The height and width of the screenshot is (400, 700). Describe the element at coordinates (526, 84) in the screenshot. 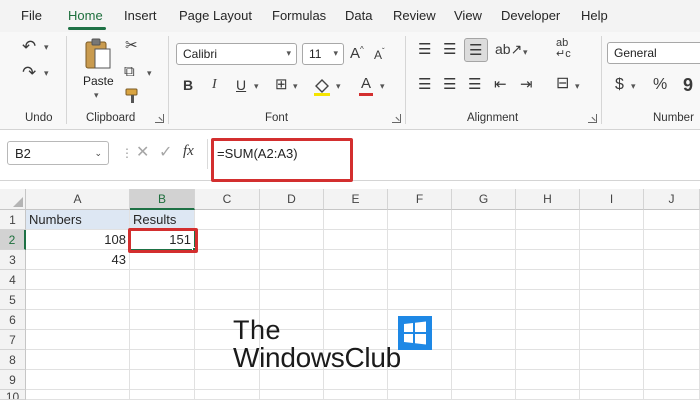

I see `increase-indent-icon: ⇥` at that location.